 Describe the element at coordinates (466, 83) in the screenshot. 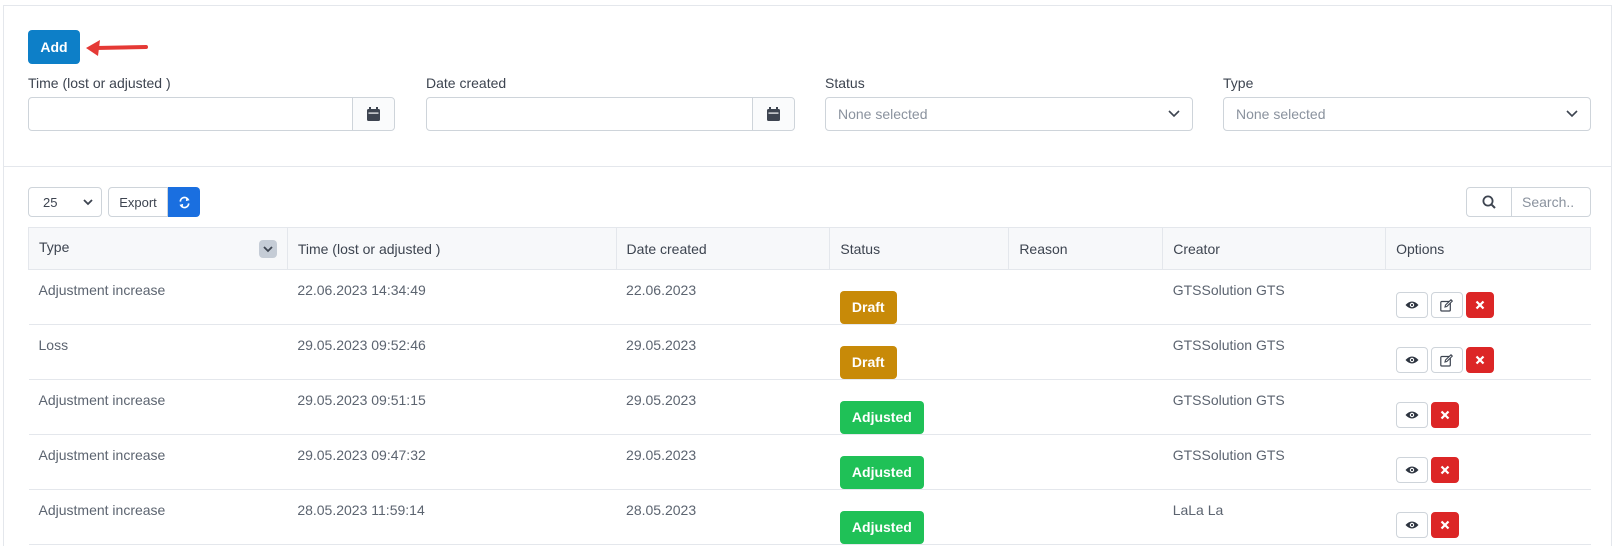

I see `date-filter-label: Date created` at that location.